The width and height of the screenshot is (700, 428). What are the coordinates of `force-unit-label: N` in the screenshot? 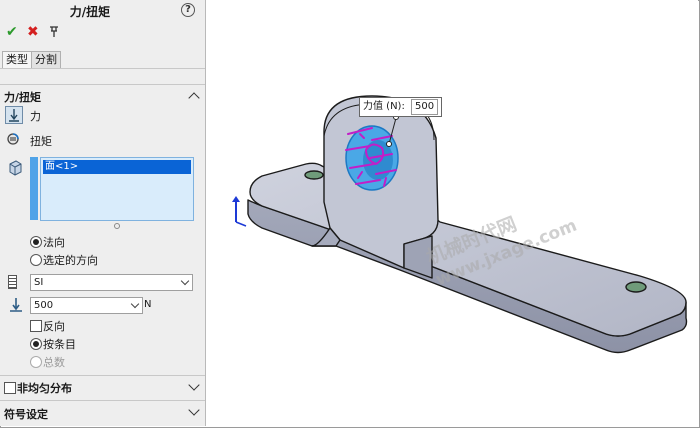 It's located at (148, 304).